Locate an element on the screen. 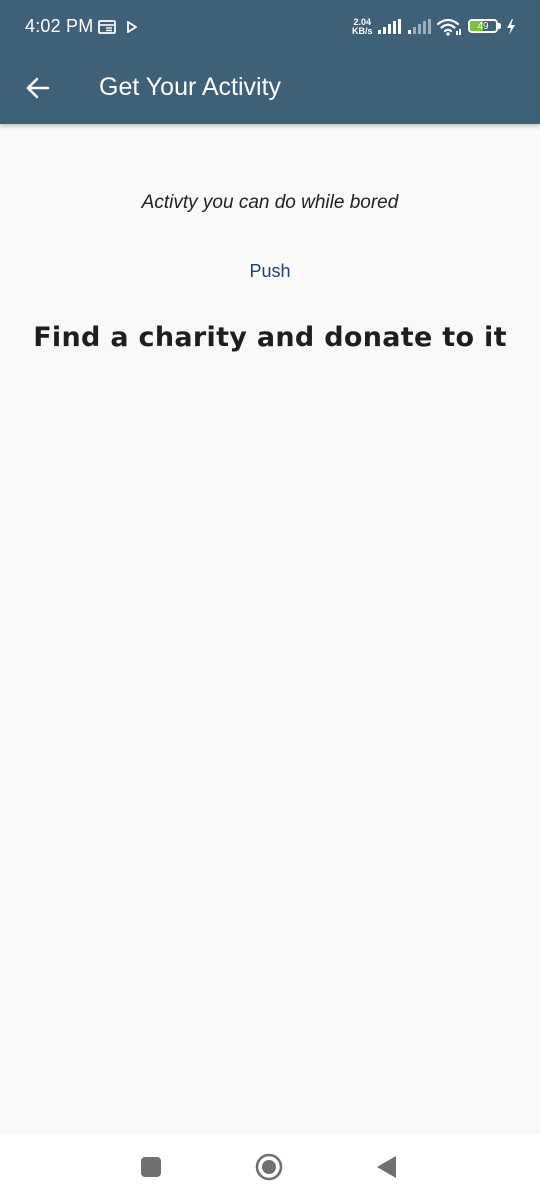  network-speed-unit: KB/s is located at coordinates (362, 31).